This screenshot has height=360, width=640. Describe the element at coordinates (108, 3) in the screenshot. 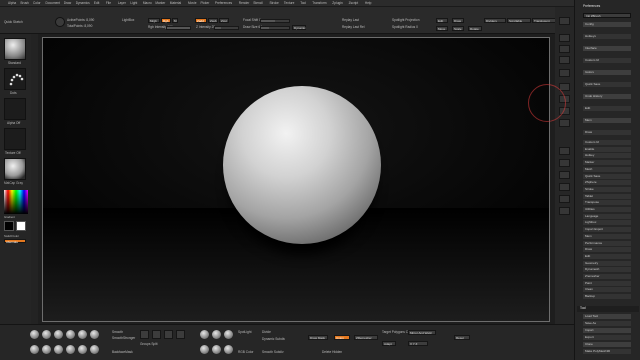

I see `menu-file: File` at that location.